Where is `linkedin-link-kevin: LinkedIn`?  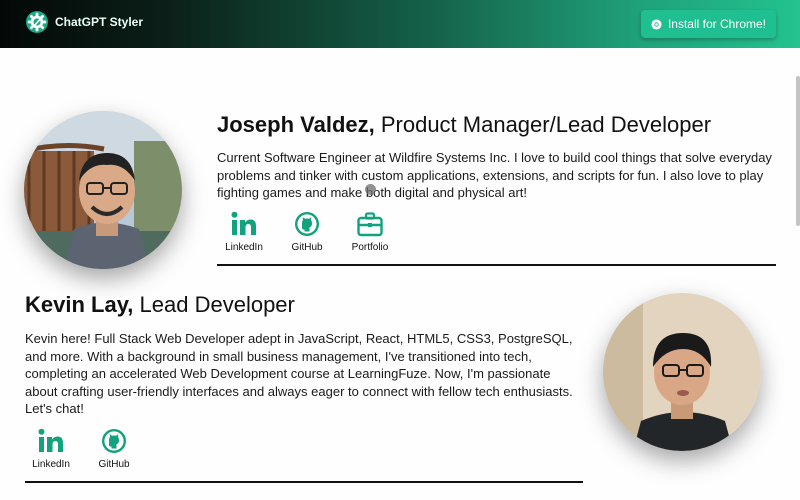
linkedin-link-kevin: LinkedIn is located at coordinates (51, 449).